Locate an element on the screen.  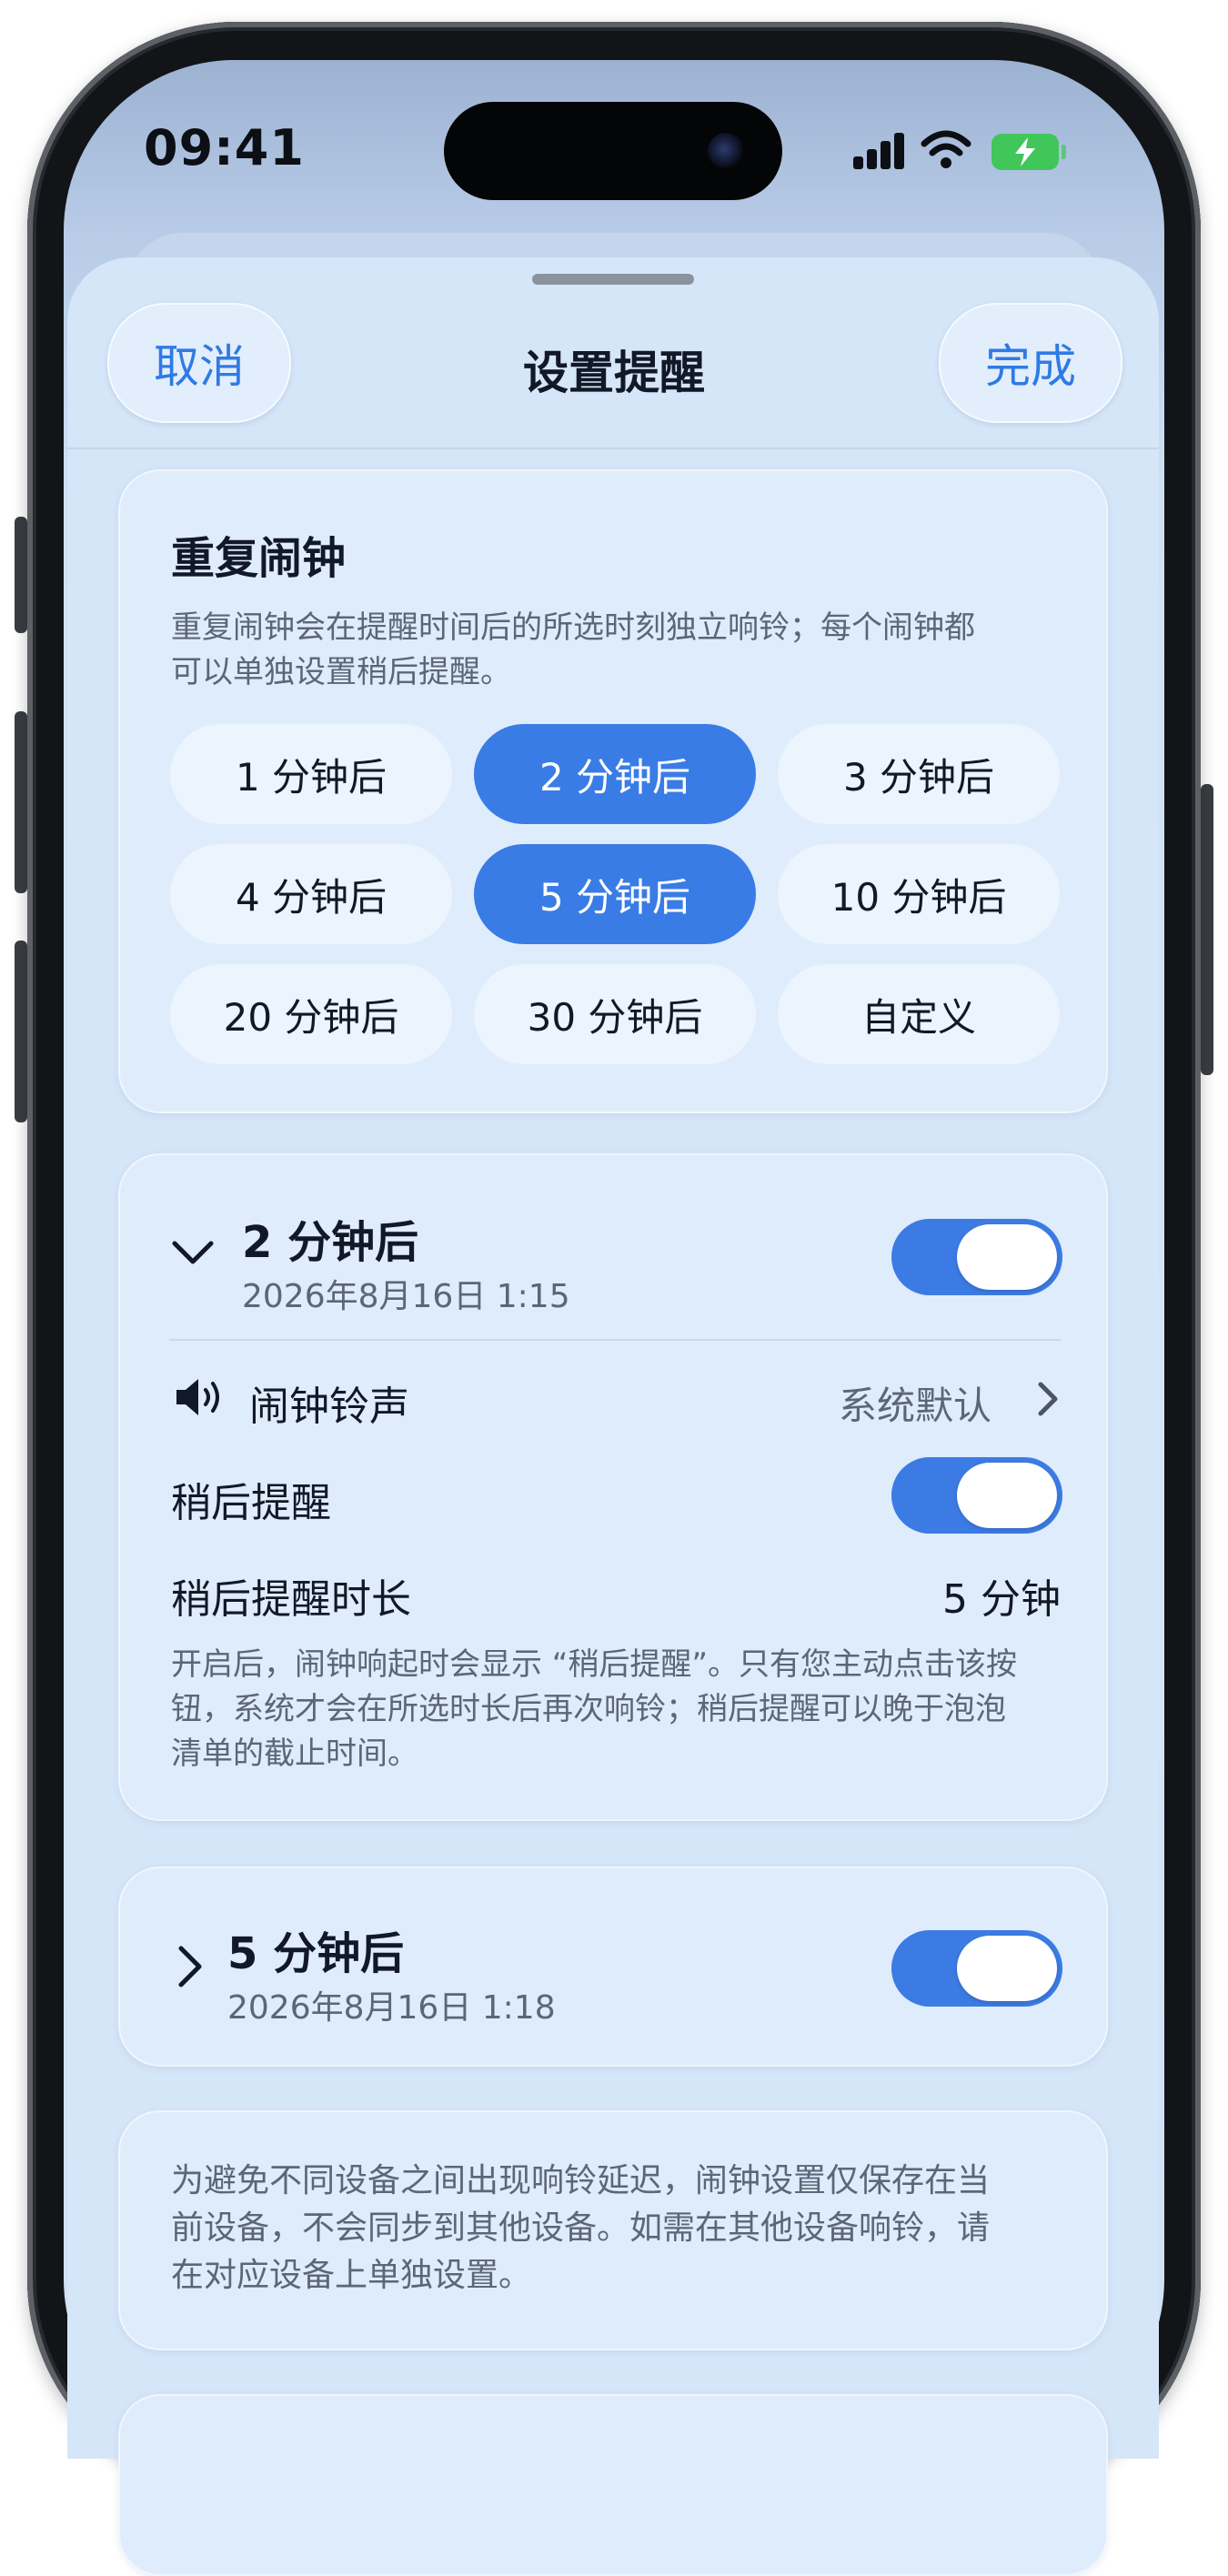
next-card-partial is located at coordinates (613, 2485).